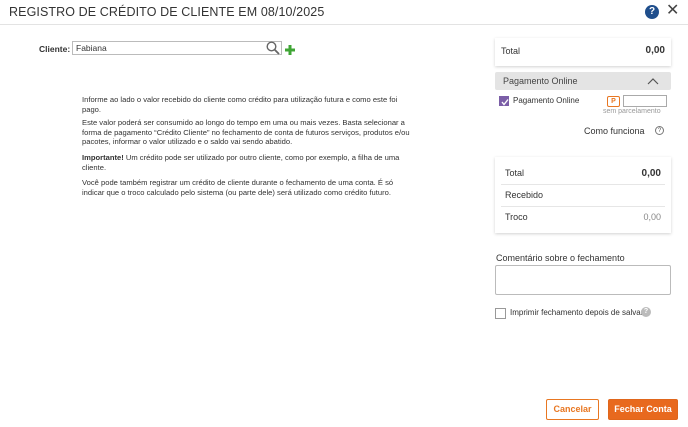 This screenshot has width=688, height=427. I want to click on summary-total-row: Total 0,00, so click(583, 173).